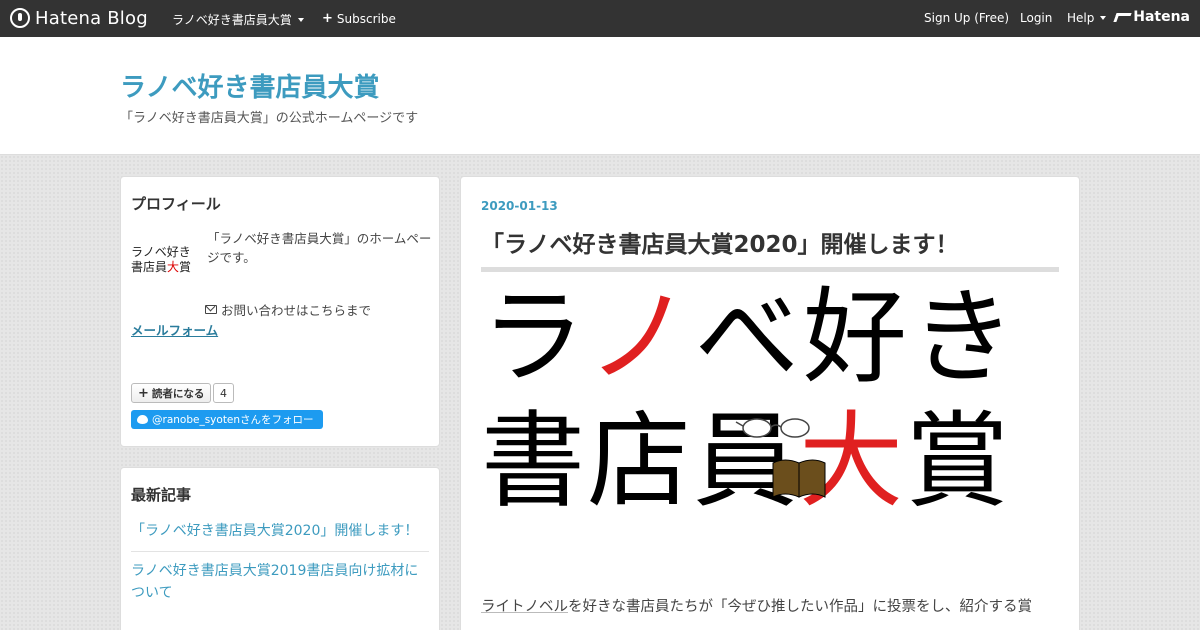 The height and width of the screenshot is (630, 1200). Describe the element at coordinates (232, 20) in the screenshot. I see `blog-menu-label: ラノベ好き書店員大賞` at that location.